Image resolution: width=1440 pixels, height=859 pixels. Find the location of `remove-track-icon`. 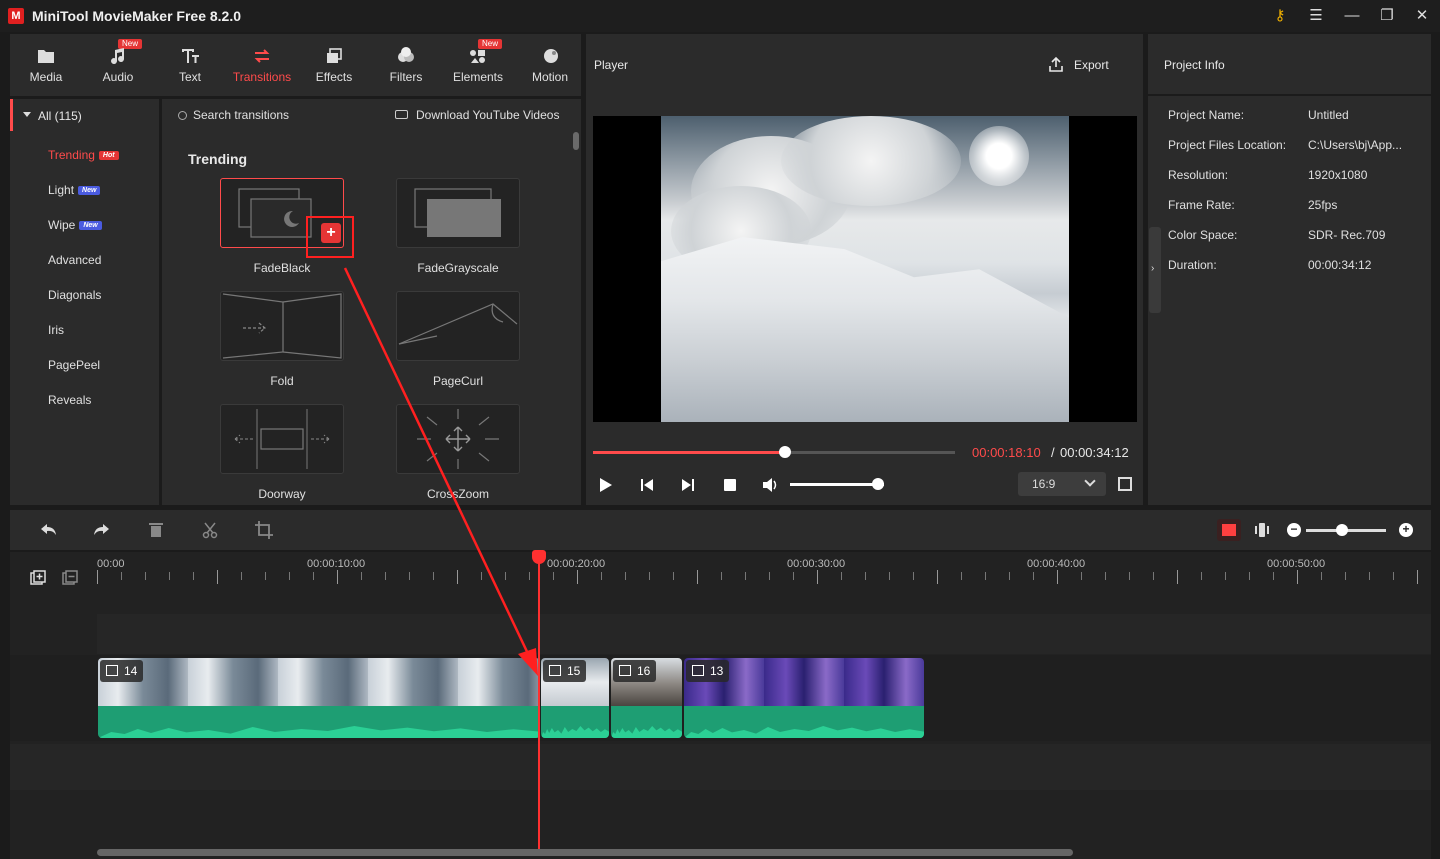

remove-track-icon is located at coordinates (70, 577).